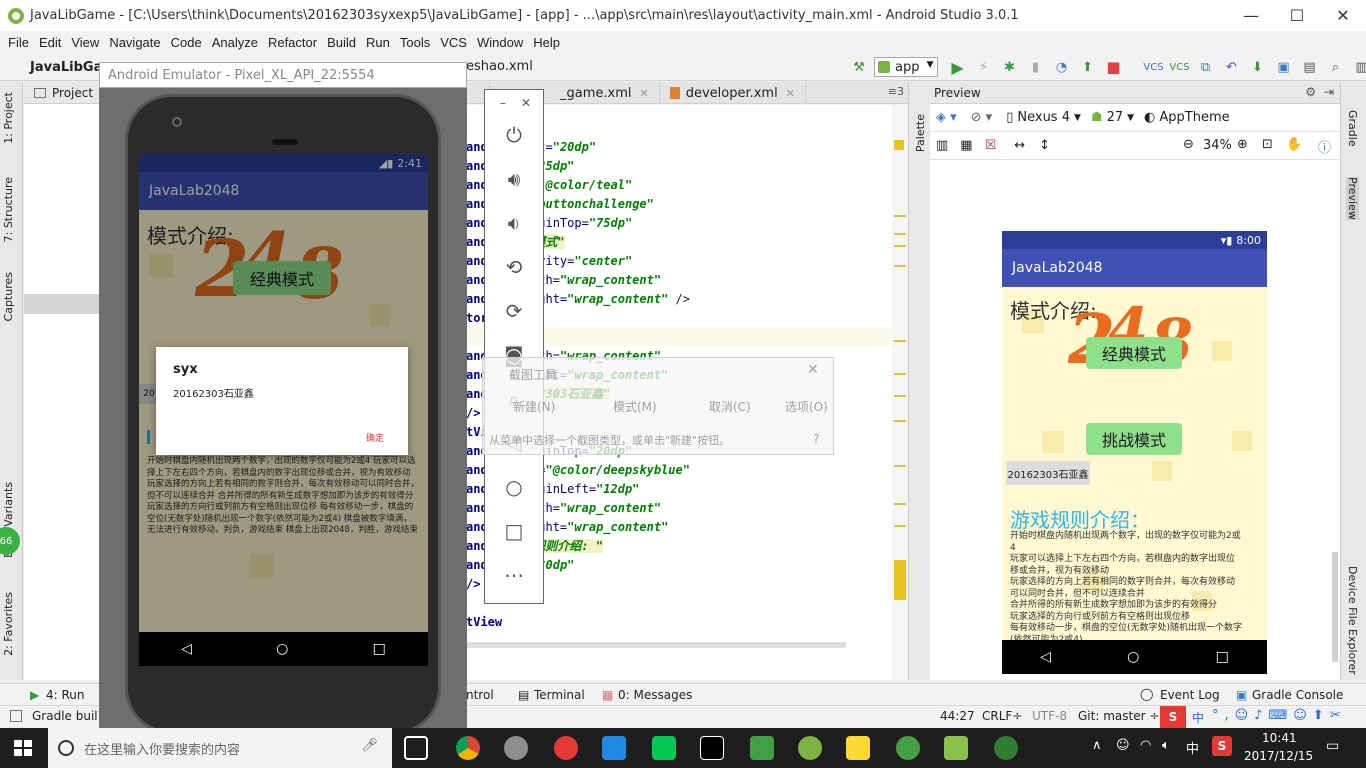 The height and width of the screenshot is (768, 1366). Describe the element at coordinates (500, 42) in the screenshot. I see `menu-window: Window` at that location.